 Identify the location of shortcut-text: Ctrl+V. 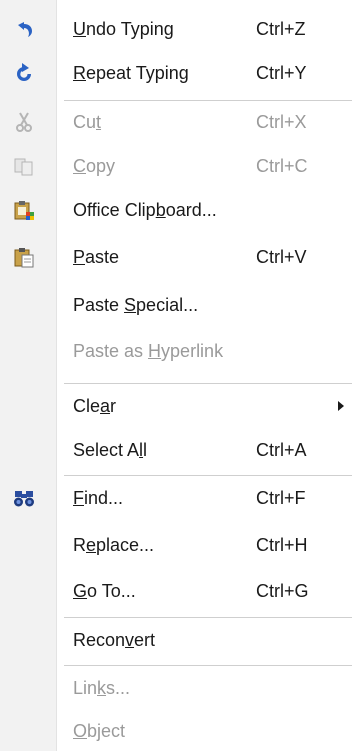
(281, 256).